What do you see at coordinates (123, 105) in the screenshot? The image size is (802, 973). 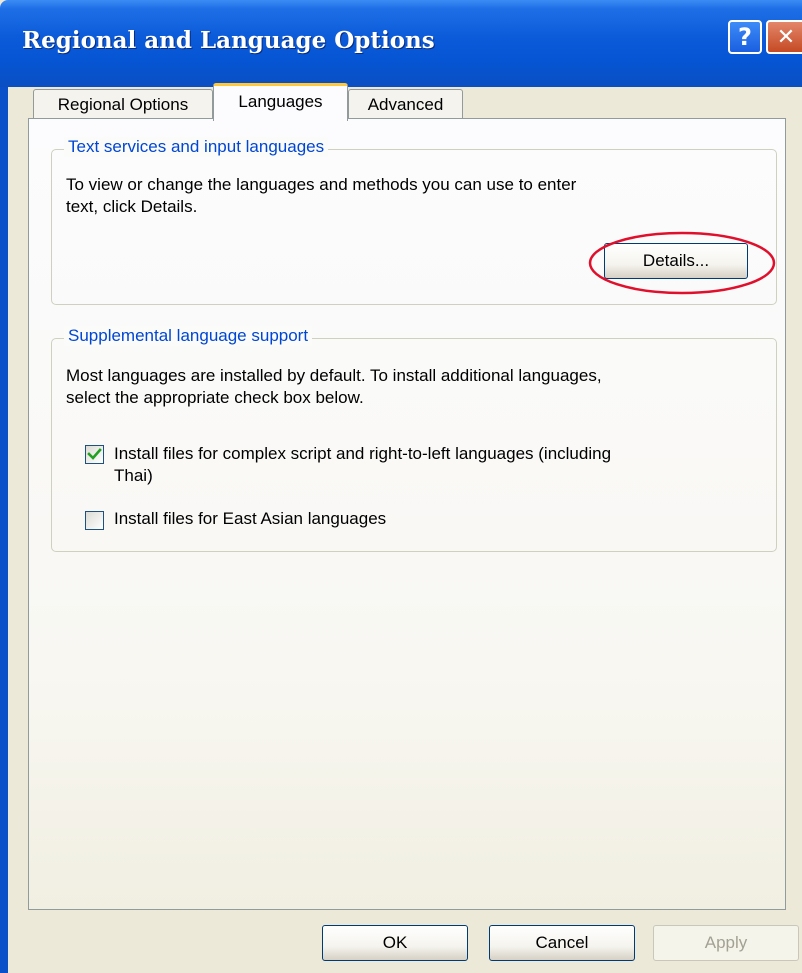 I see `tab-regional-options: Regional Options` at bounding box center [123, 105].